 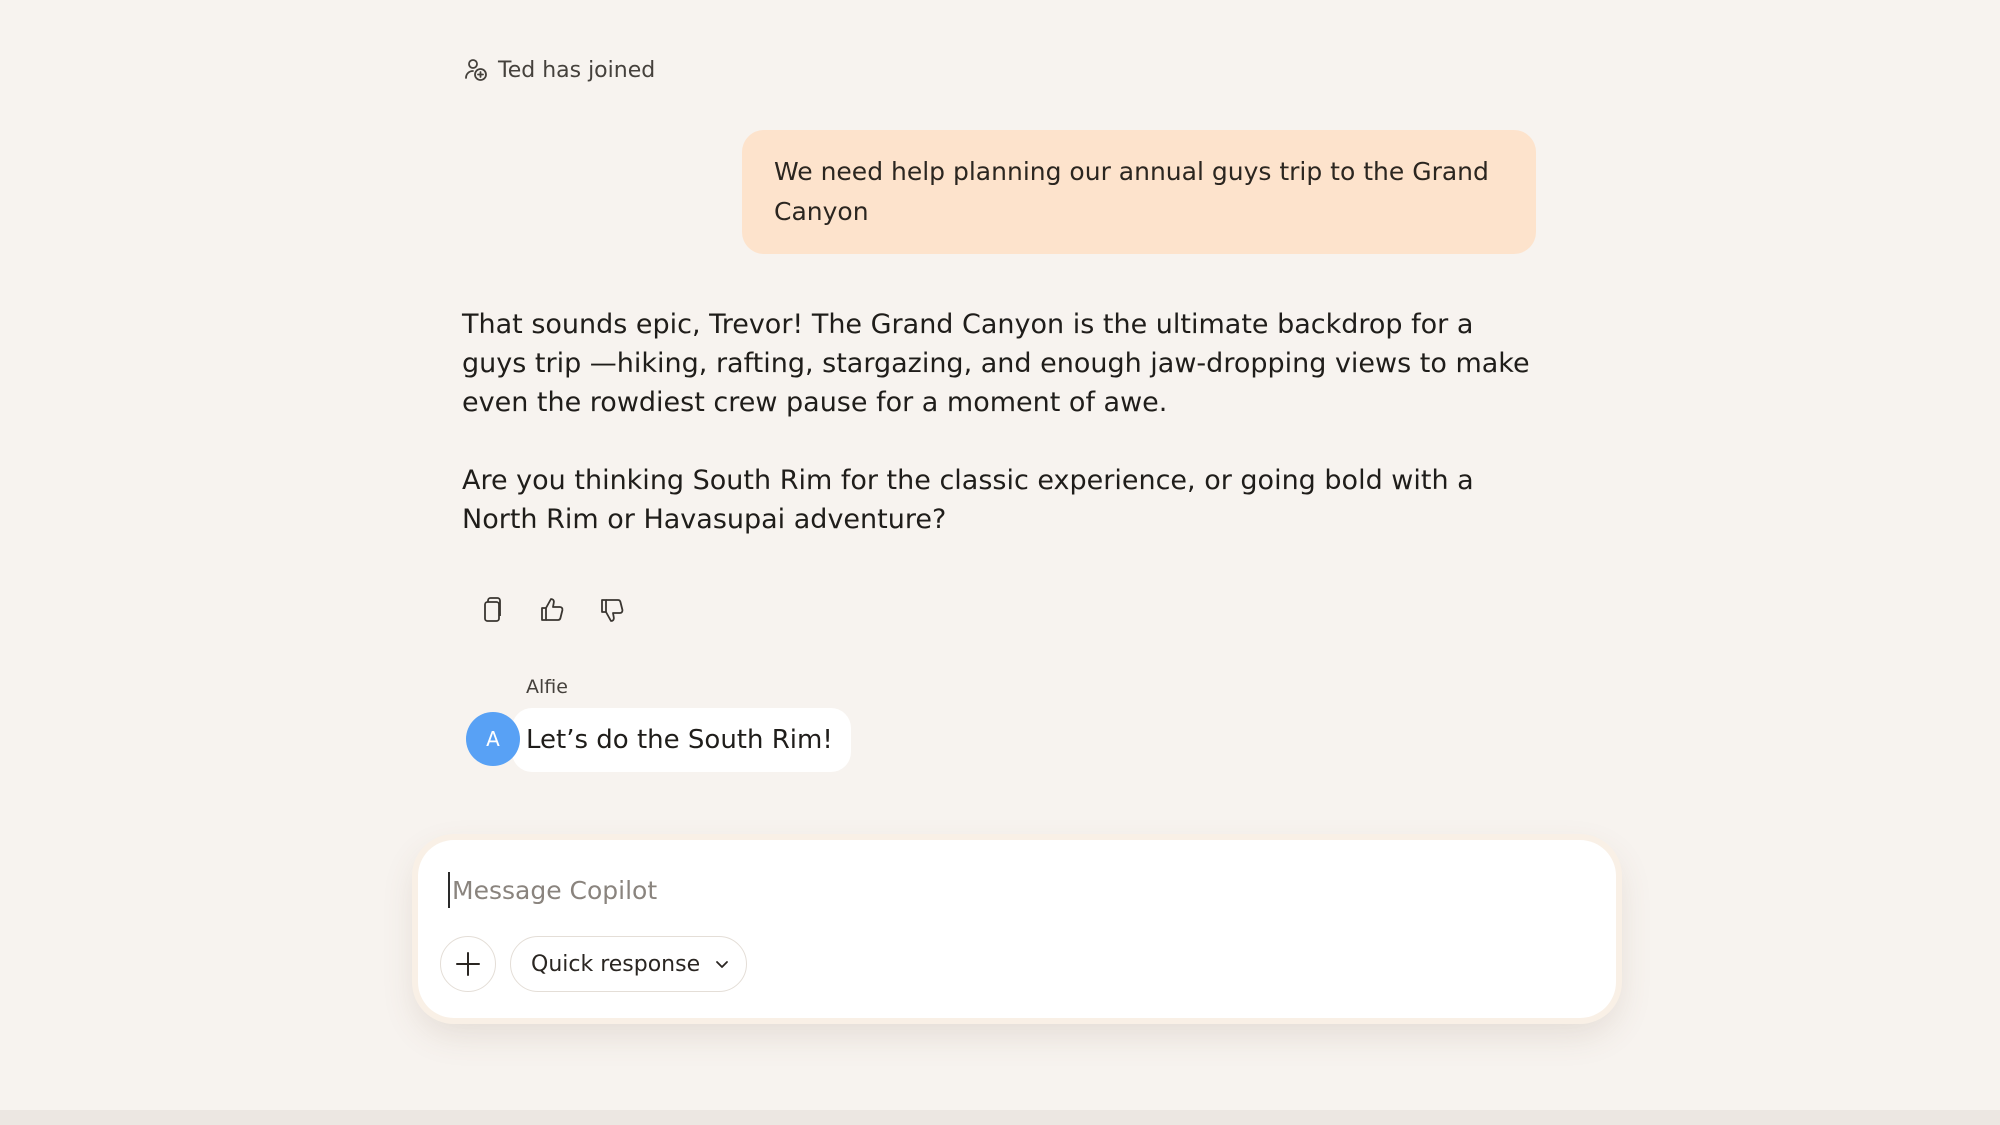 I want to click on bottom-divider, so click(x=1000, y=1117).